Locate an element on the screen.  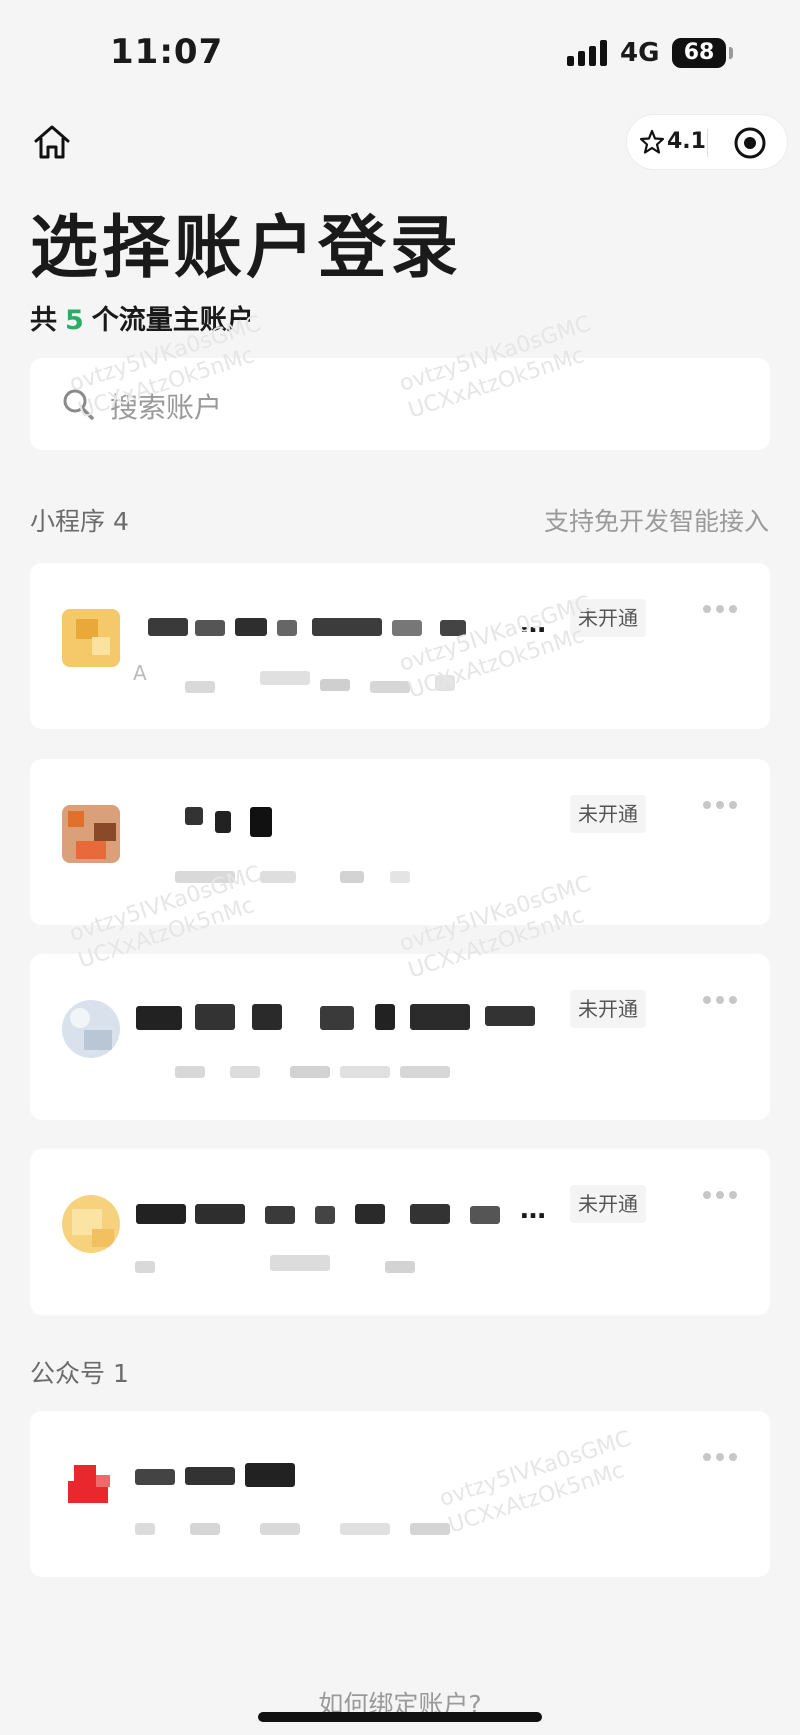
search-input: 搜索账户 is located at coordinates (400, 404).